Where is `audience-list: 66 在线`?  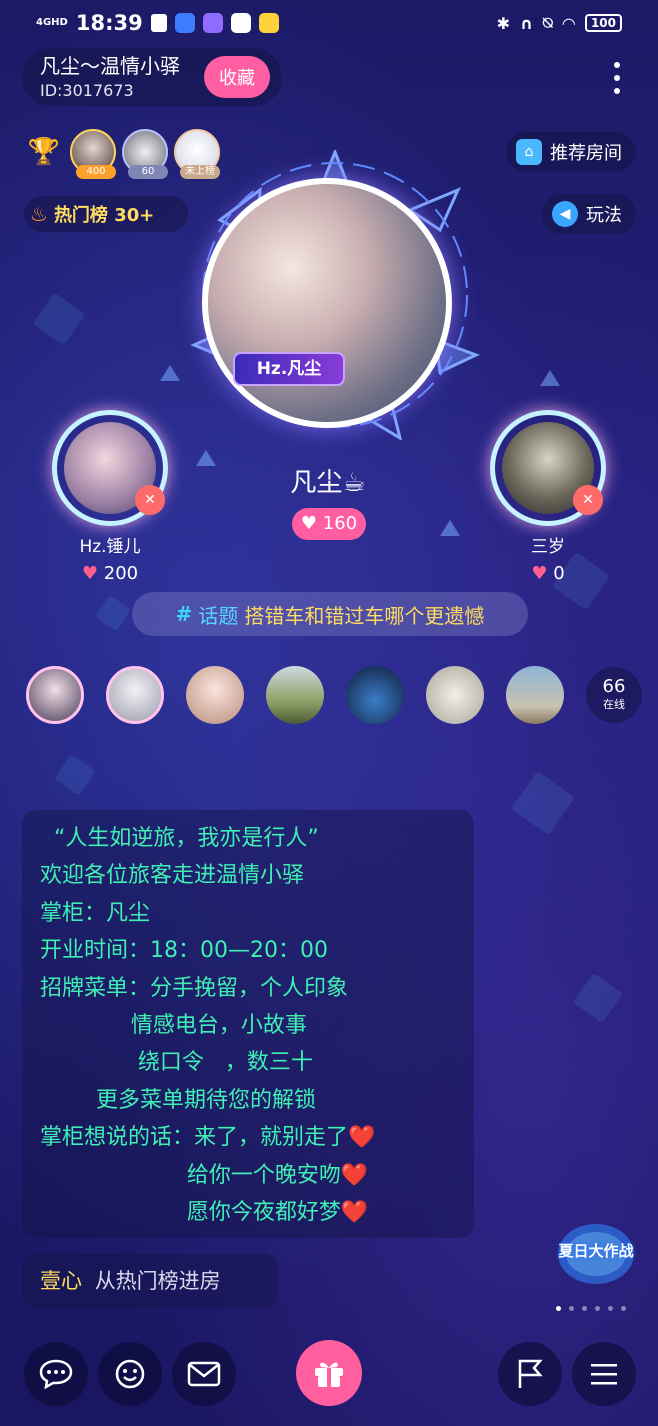
audience-list: 66 在线 is located at coordinates (336, 695).